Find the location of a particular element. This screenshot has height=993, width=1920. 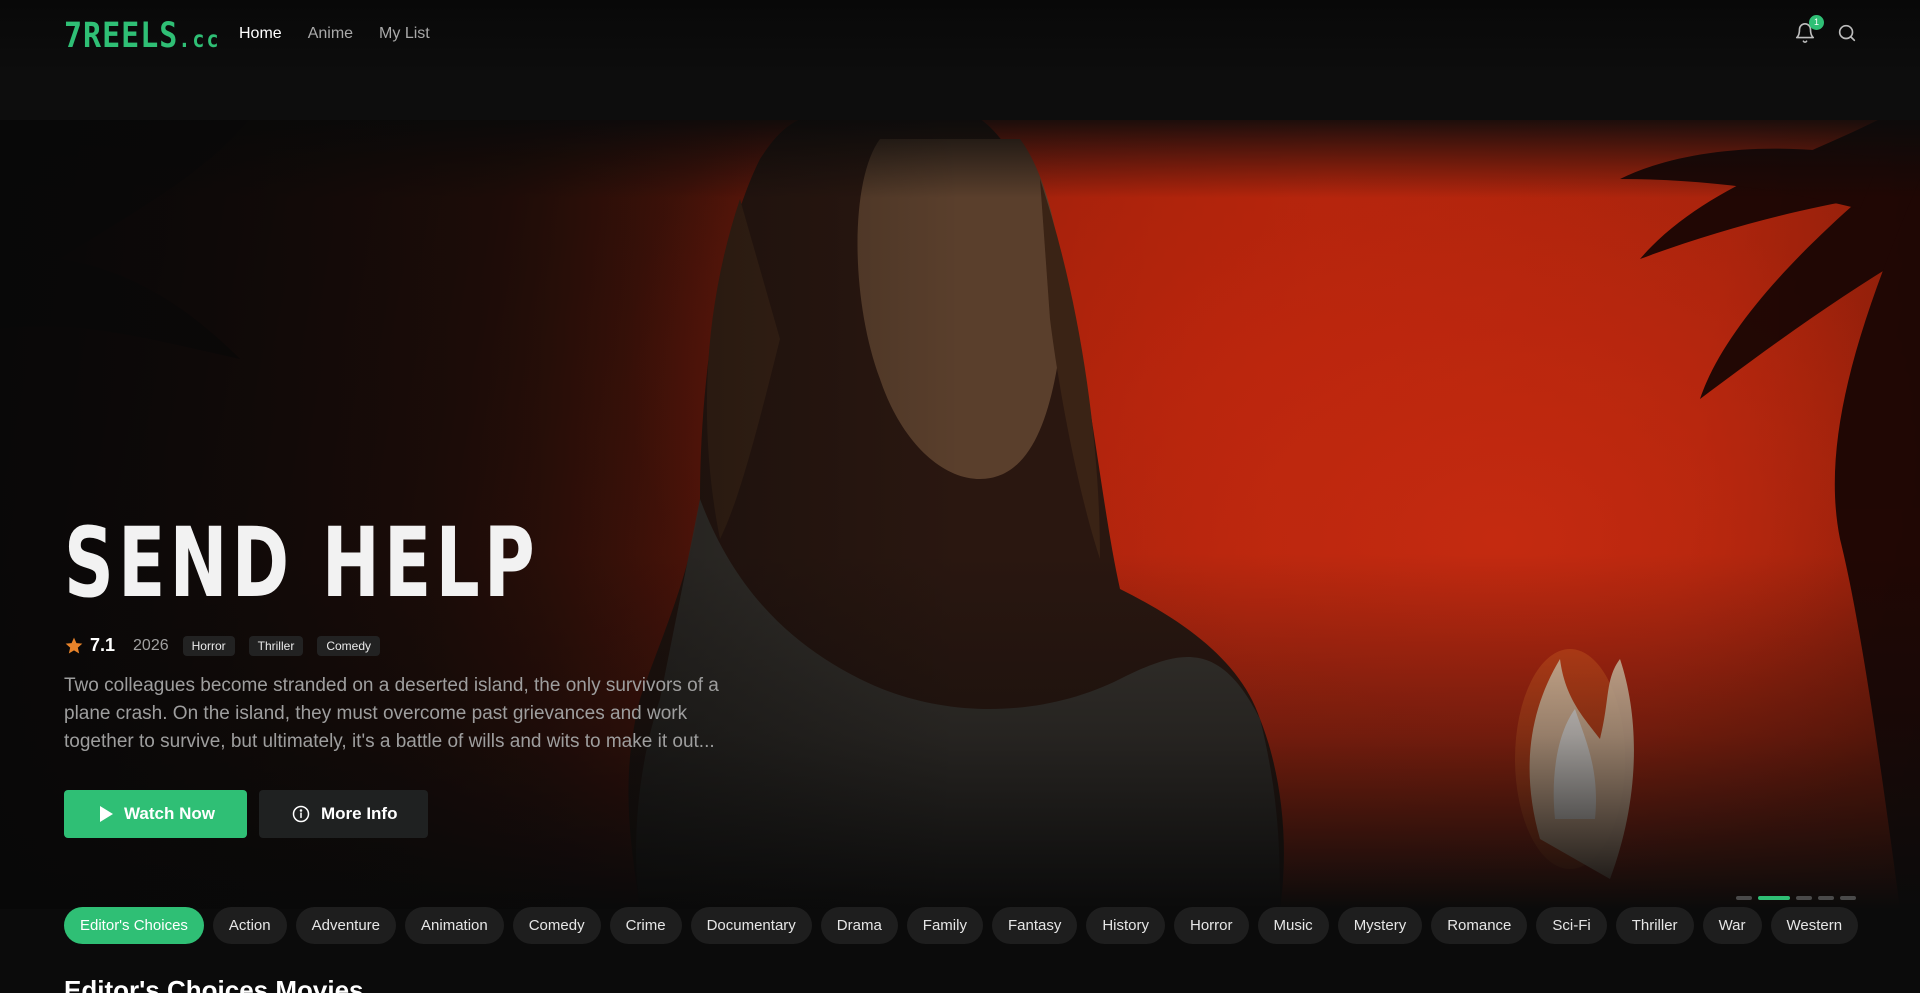

more-info-button: More Info is located at coordinates (343, 814).